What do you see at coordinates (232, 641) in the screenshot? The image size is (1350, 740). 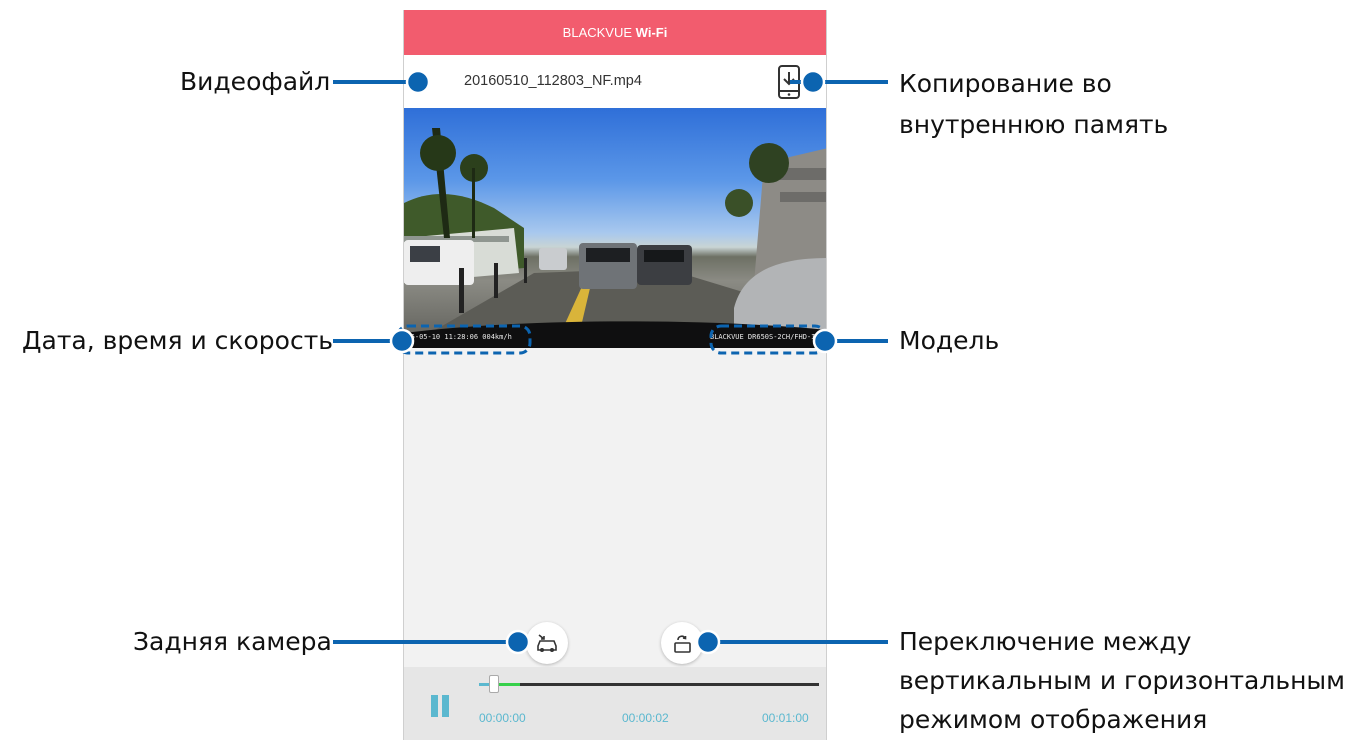 I see `annotation-rear-camera: Задняя камера` at bounding box center [232, 641].